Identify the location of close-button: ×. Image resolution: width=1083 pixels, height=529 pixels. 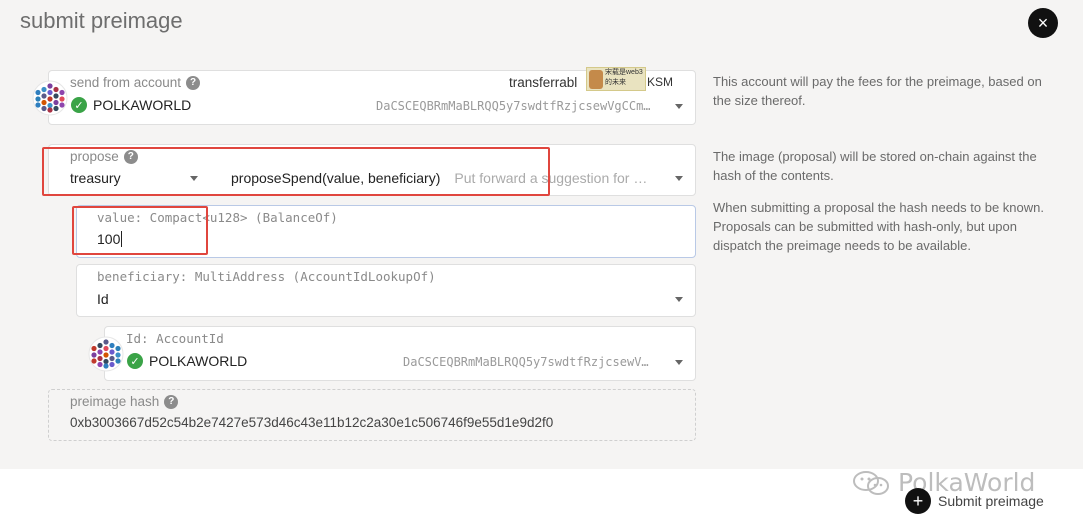
(1043, 23).